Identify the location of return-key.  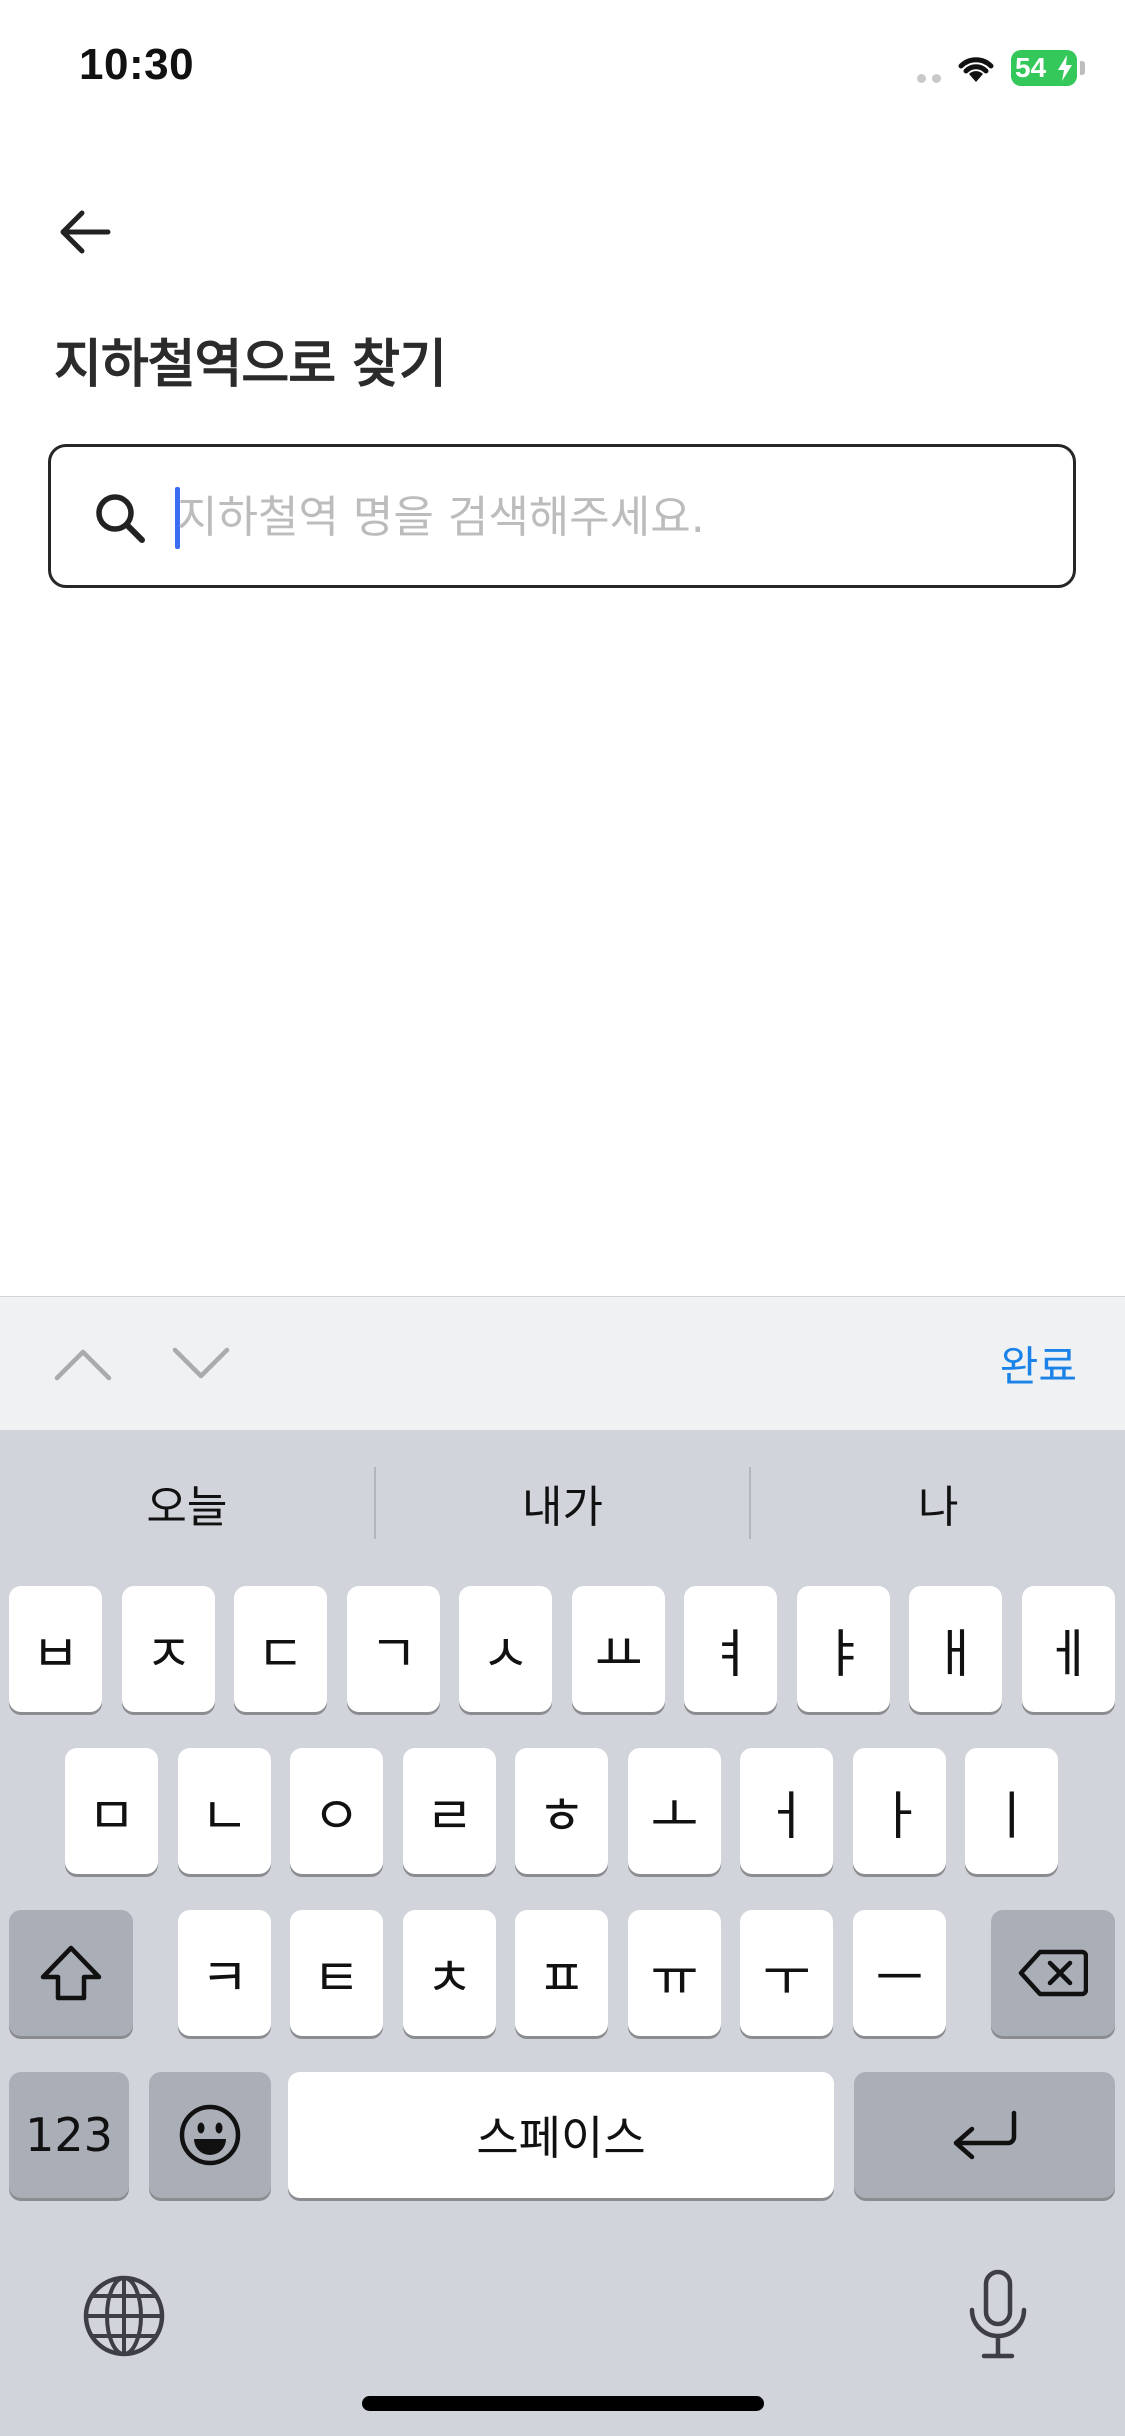
(984, 2135).